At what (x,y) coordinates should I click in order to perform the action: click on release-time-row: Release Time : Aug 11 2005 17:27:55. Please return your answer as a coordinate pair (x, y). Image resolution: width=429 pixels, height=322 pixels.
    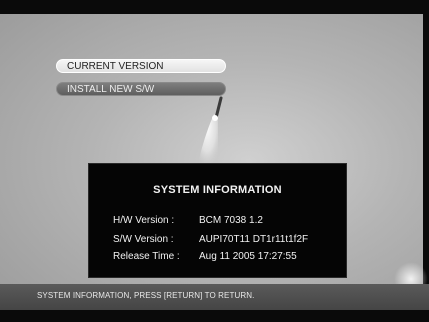
    Looking at the image, I should click on (205, 257).